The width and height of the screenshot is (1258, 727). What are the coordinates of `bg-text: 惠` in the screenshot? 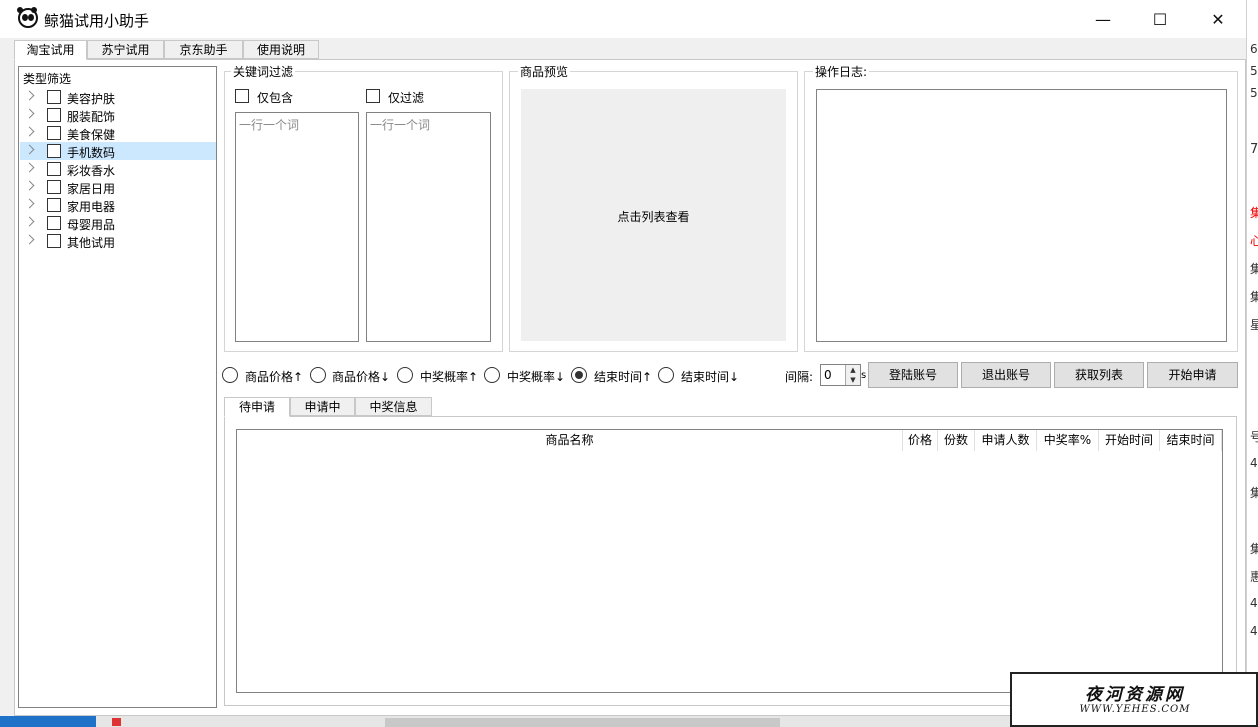 It's located at (1254, 576).